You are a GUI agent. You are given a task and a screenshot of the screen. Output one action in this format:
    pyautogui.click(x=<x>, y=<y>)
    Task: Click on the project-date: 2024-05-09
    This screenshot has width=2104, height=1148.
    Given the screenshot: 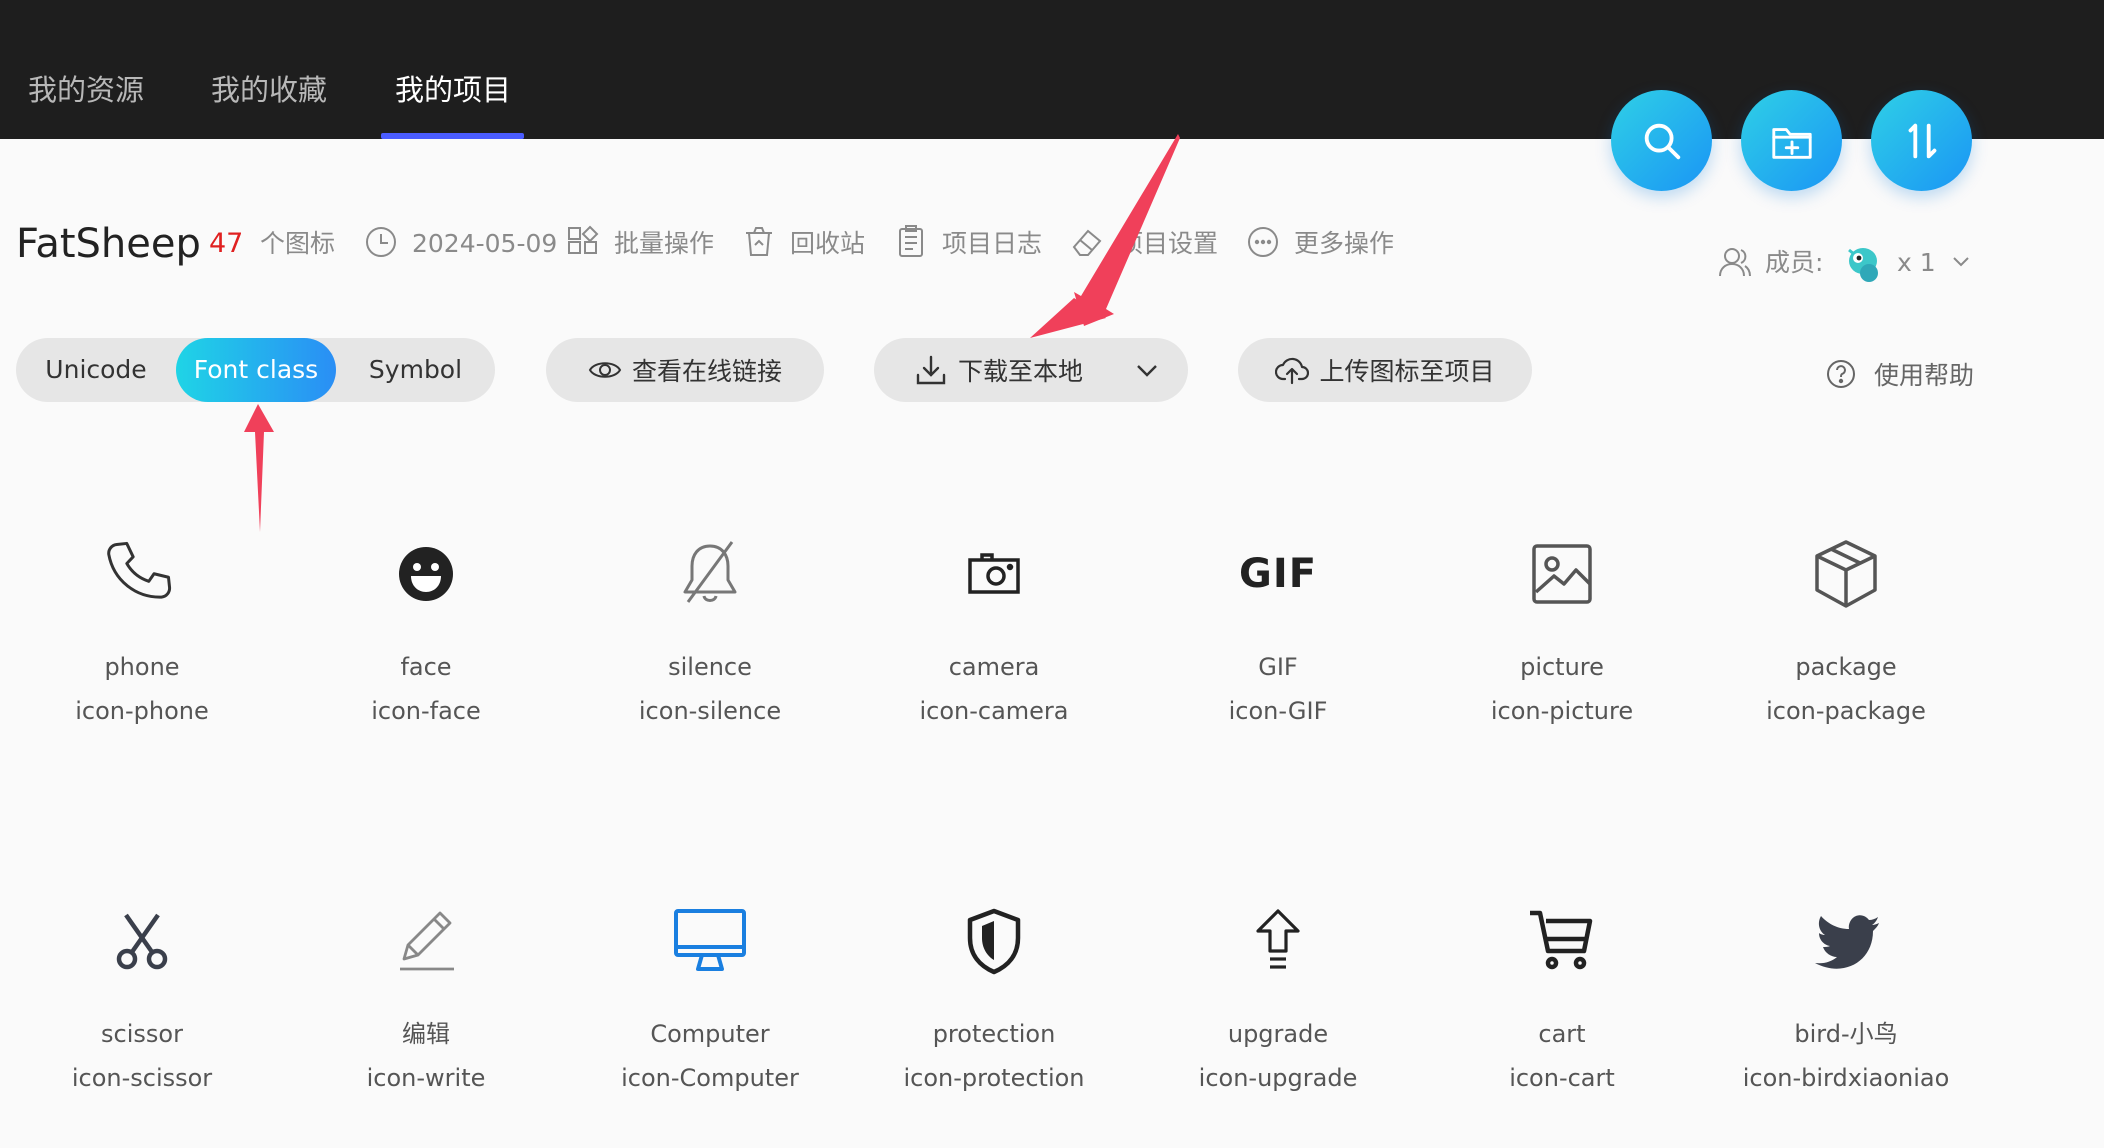 What is the action you would take?
    pyautogui.click(x=485, y=243)
    